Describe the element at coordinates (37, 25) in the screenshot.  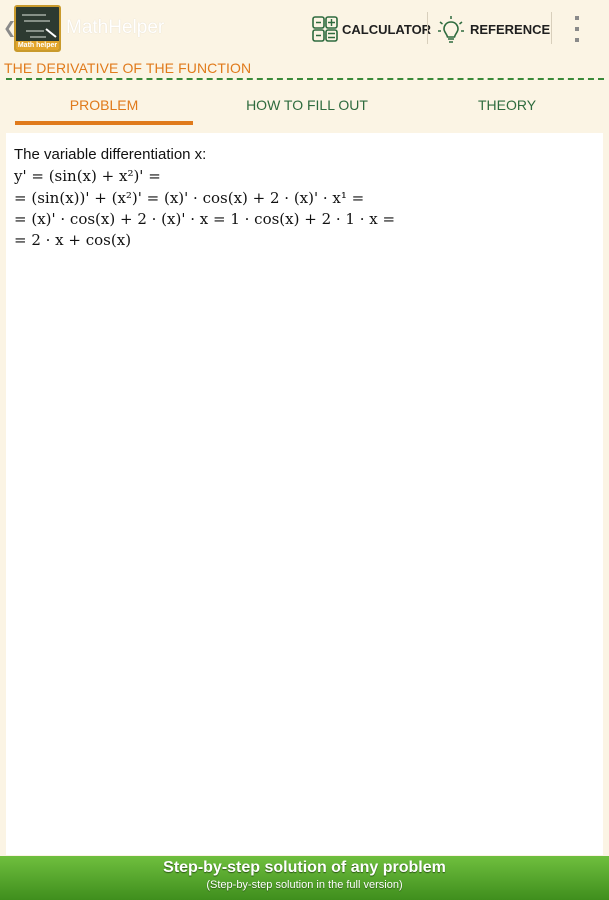
I see `blackboard-icon` at that location.